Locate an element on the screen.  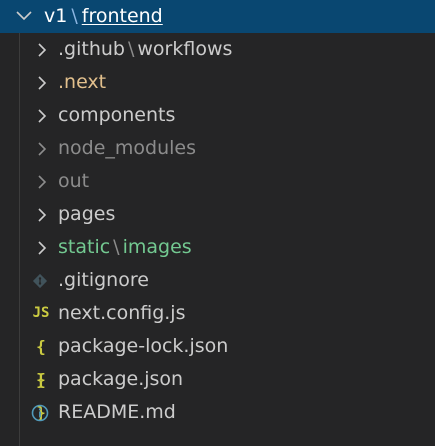
folder-name: .next is located at coordinates (82, 82).